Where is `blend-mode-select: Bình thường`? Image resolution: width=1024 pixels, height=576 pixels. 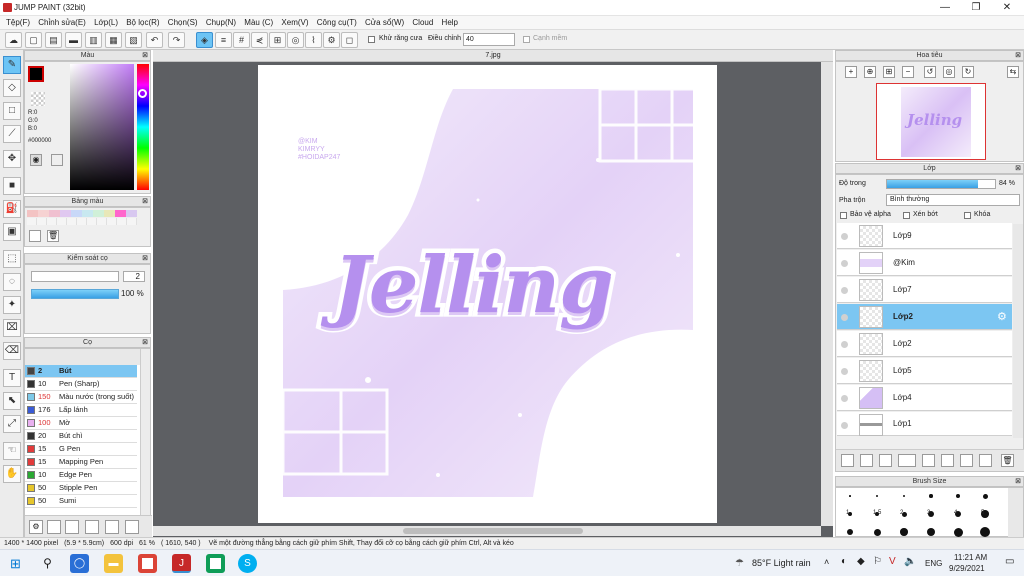 blend-mode-select: Bình thường is located at coordinates (953, 200).